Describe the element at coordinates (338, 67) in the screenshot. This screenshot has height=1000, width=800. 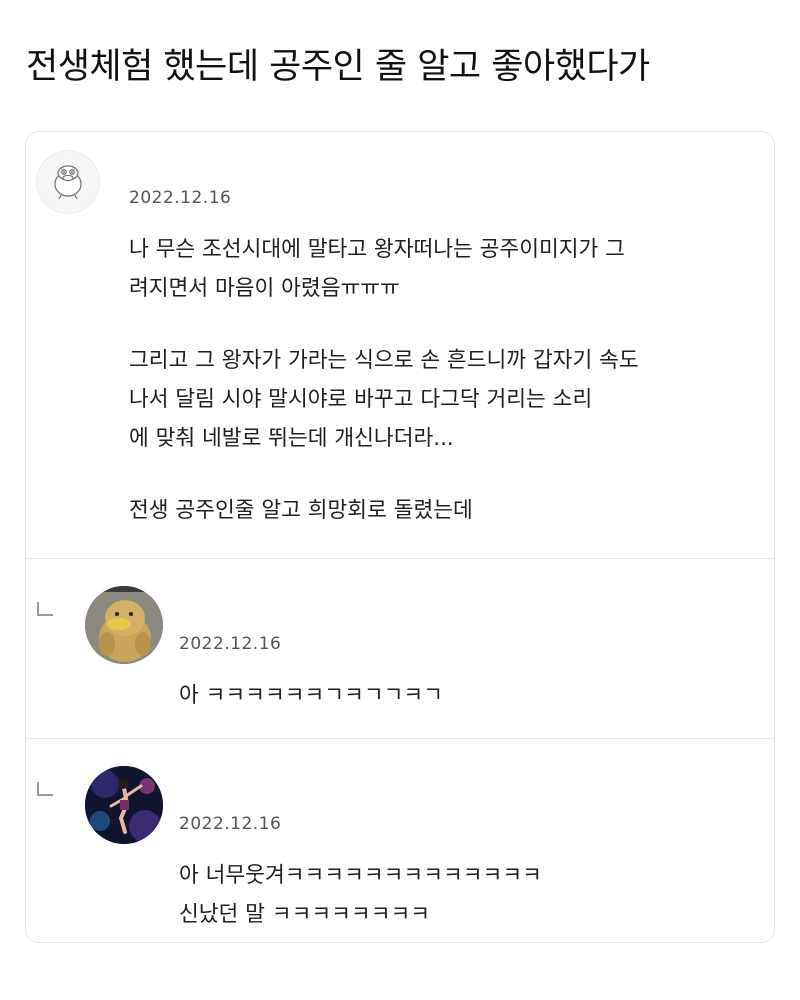
I see `page-title: 전생체험 했는데 공주인 줄 알고 좋아했다가` at that location.